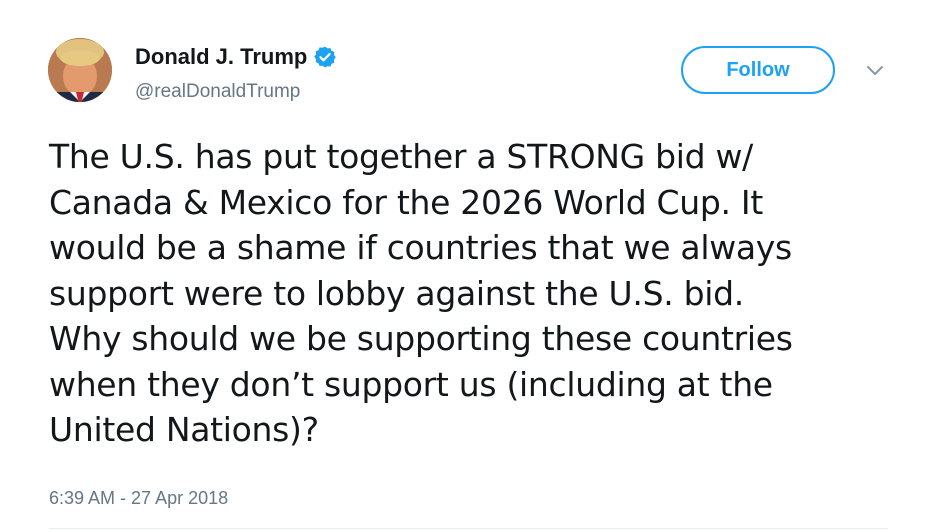  I want to click on display-name: Donald J. Trump, so click(221, 57).